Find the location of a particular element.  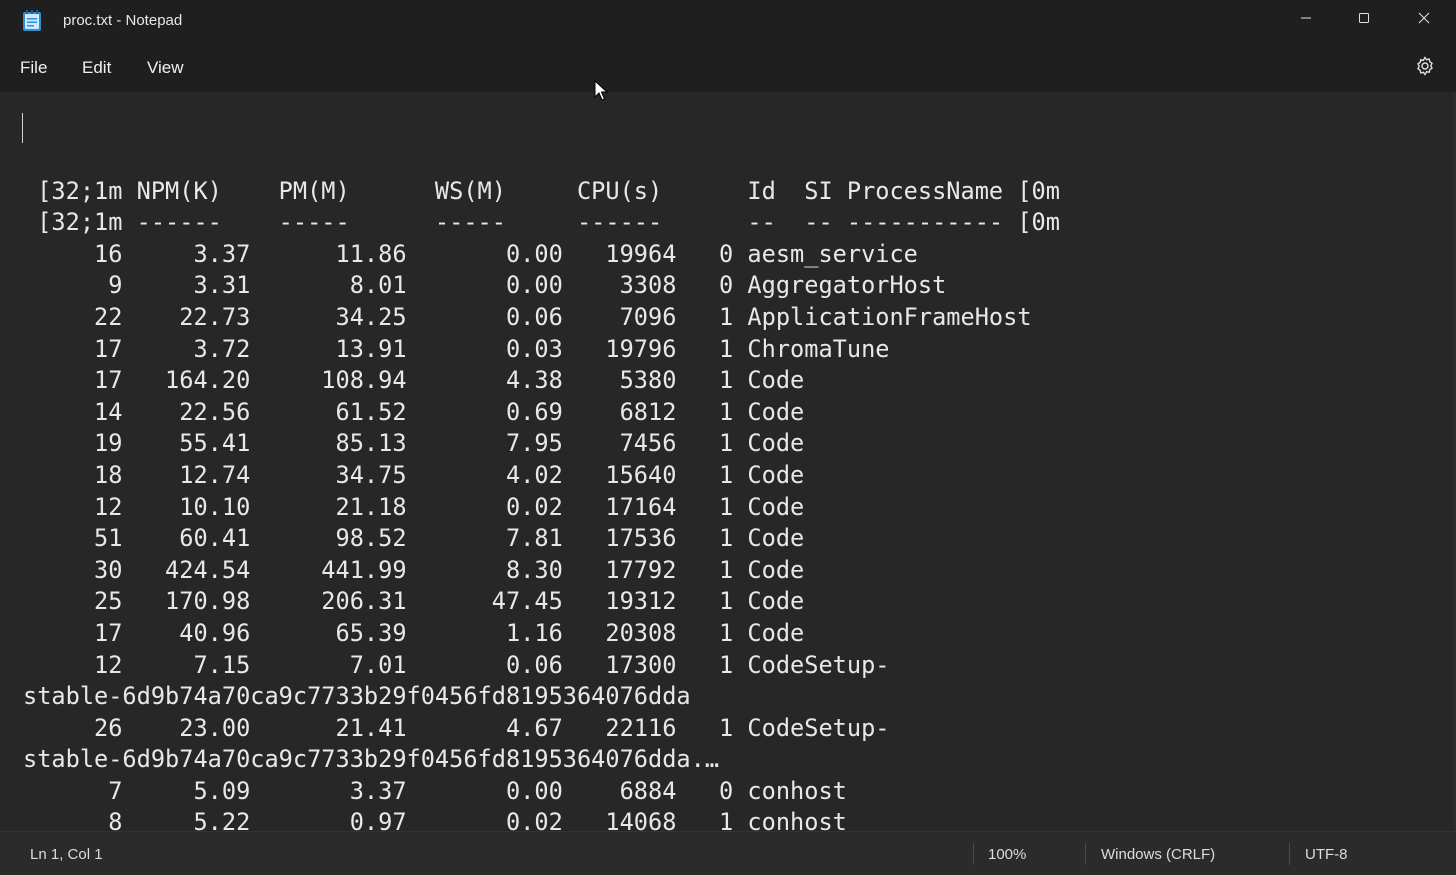

title-bar: proc.txt - Notepad is located at coordinates (728, 22).